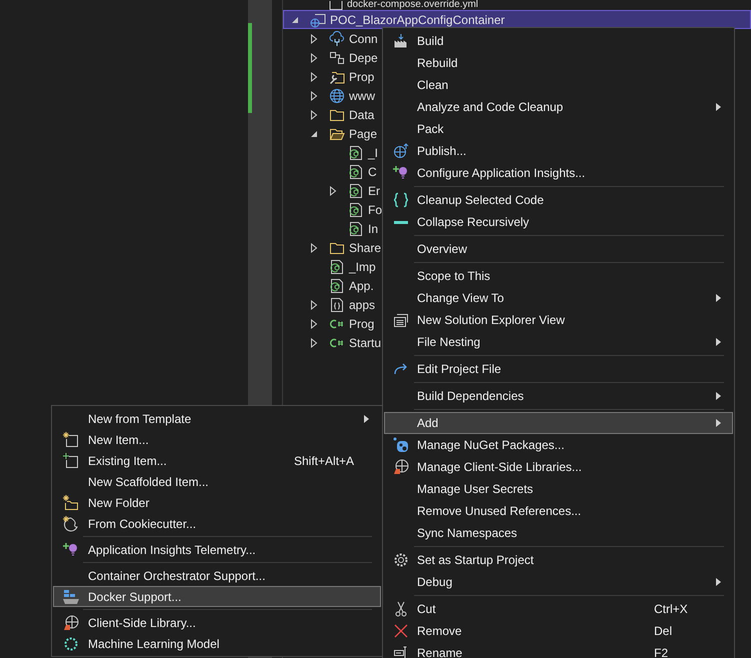 The width and height of the screenshot is (751, 658). What do you see at coordinates (325, 461) in the screenshot?
I see `shortcut-text: Shift+Alt+A` at bounding box center [325, 461].